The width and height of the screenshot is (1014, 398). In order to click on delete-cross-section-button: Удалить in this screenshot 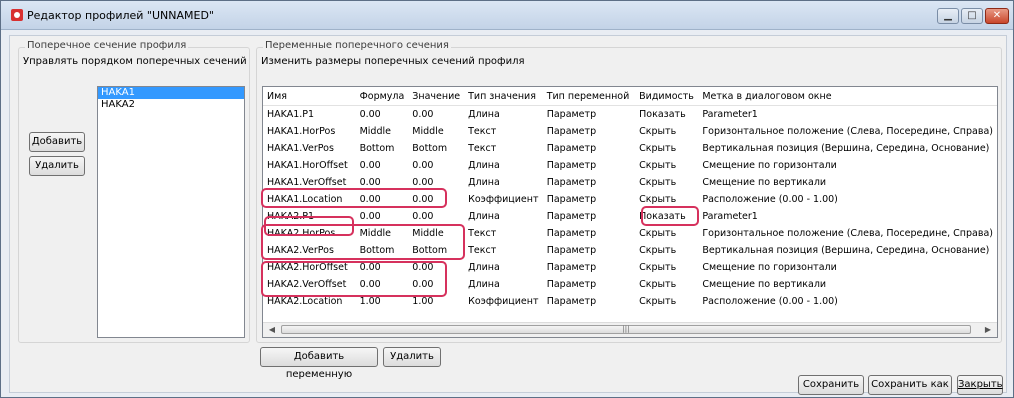, I will do `click(57, 166)`.